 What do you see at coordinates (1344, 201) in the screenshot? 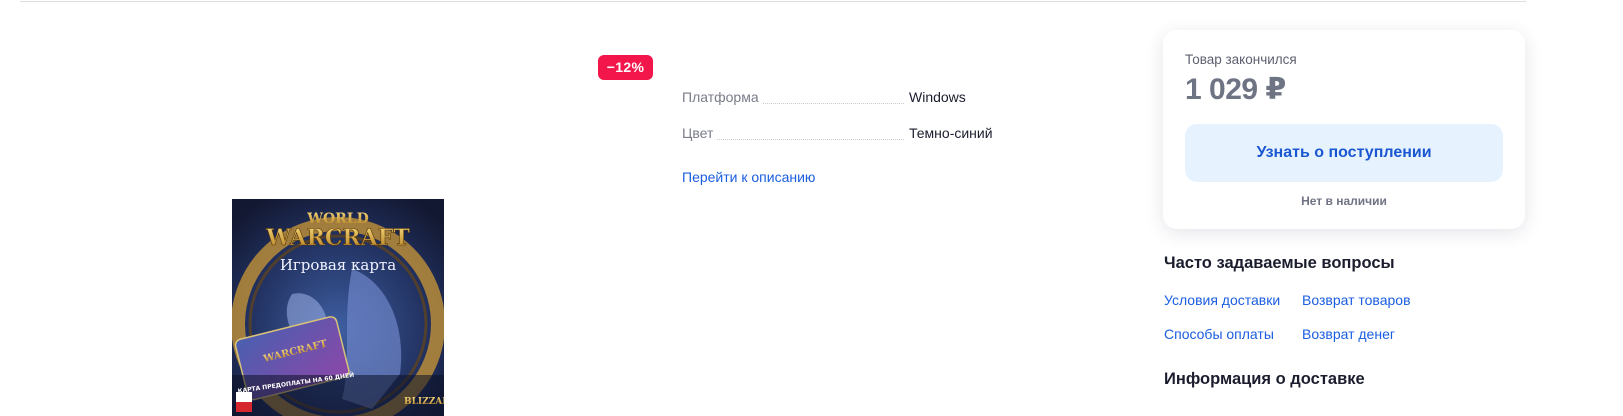
I see `availability-status: Нет в наличии` at bounding box center [1344, 201].